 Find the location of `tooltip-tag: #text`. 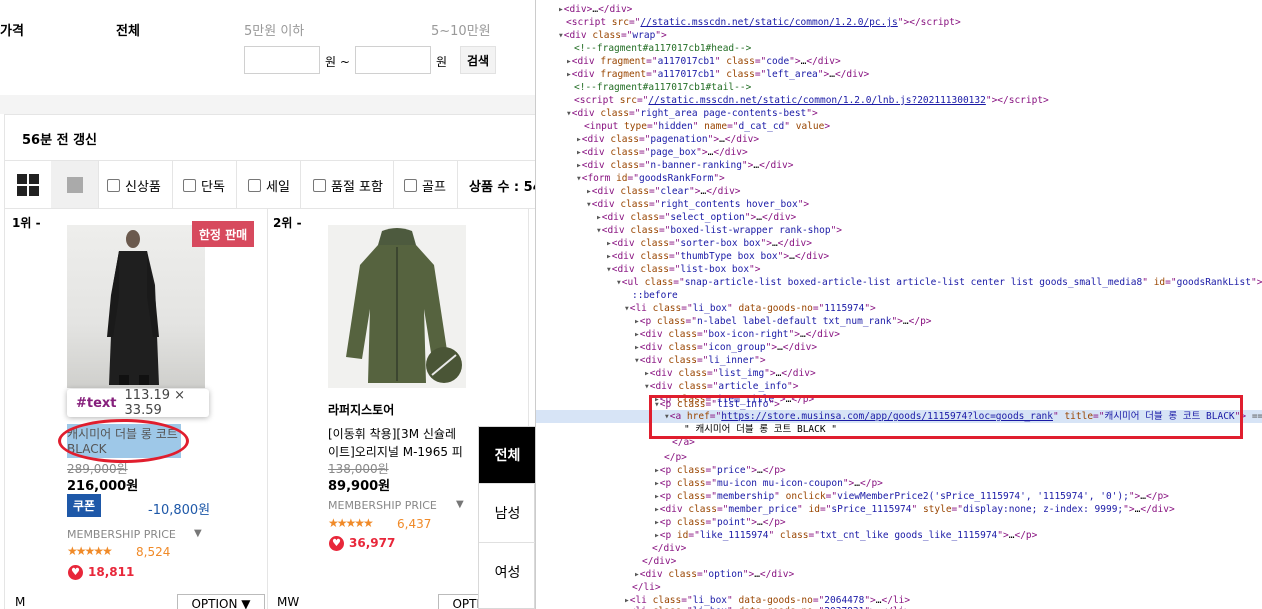

tooltip-tag: #text is located at coordinates (96, 403).